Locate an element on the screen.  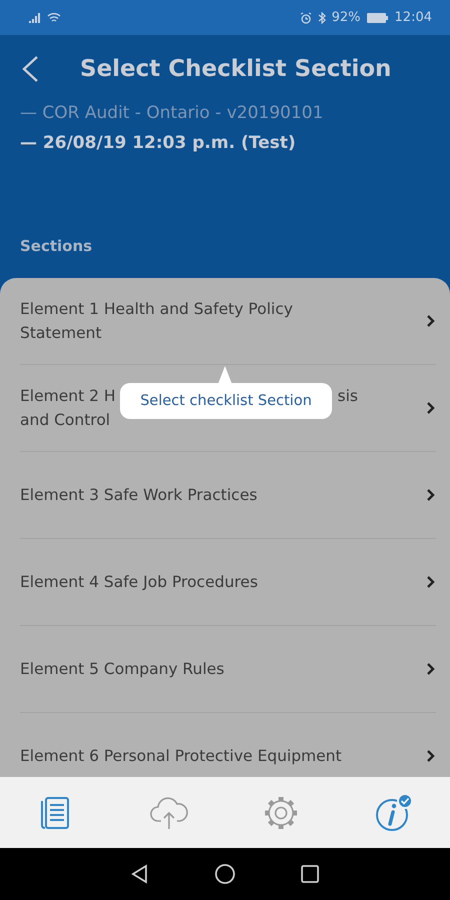
sections-heading: Sections is located at coordinates (57, 246).